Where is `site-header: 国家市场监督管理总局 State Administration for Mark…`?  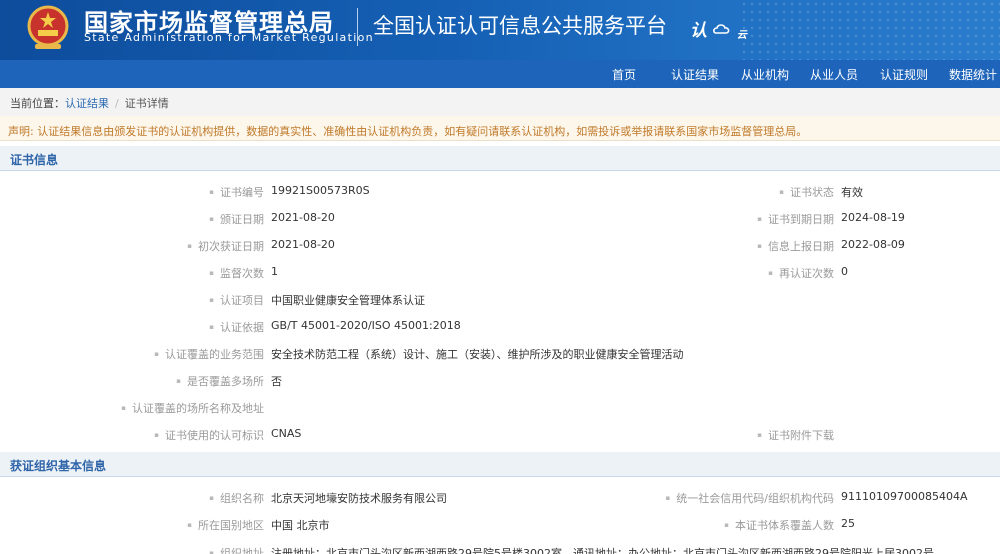 site-header: 国家市场监督管理总局 State Administration for Mark… is located at coordinates (500, 30).